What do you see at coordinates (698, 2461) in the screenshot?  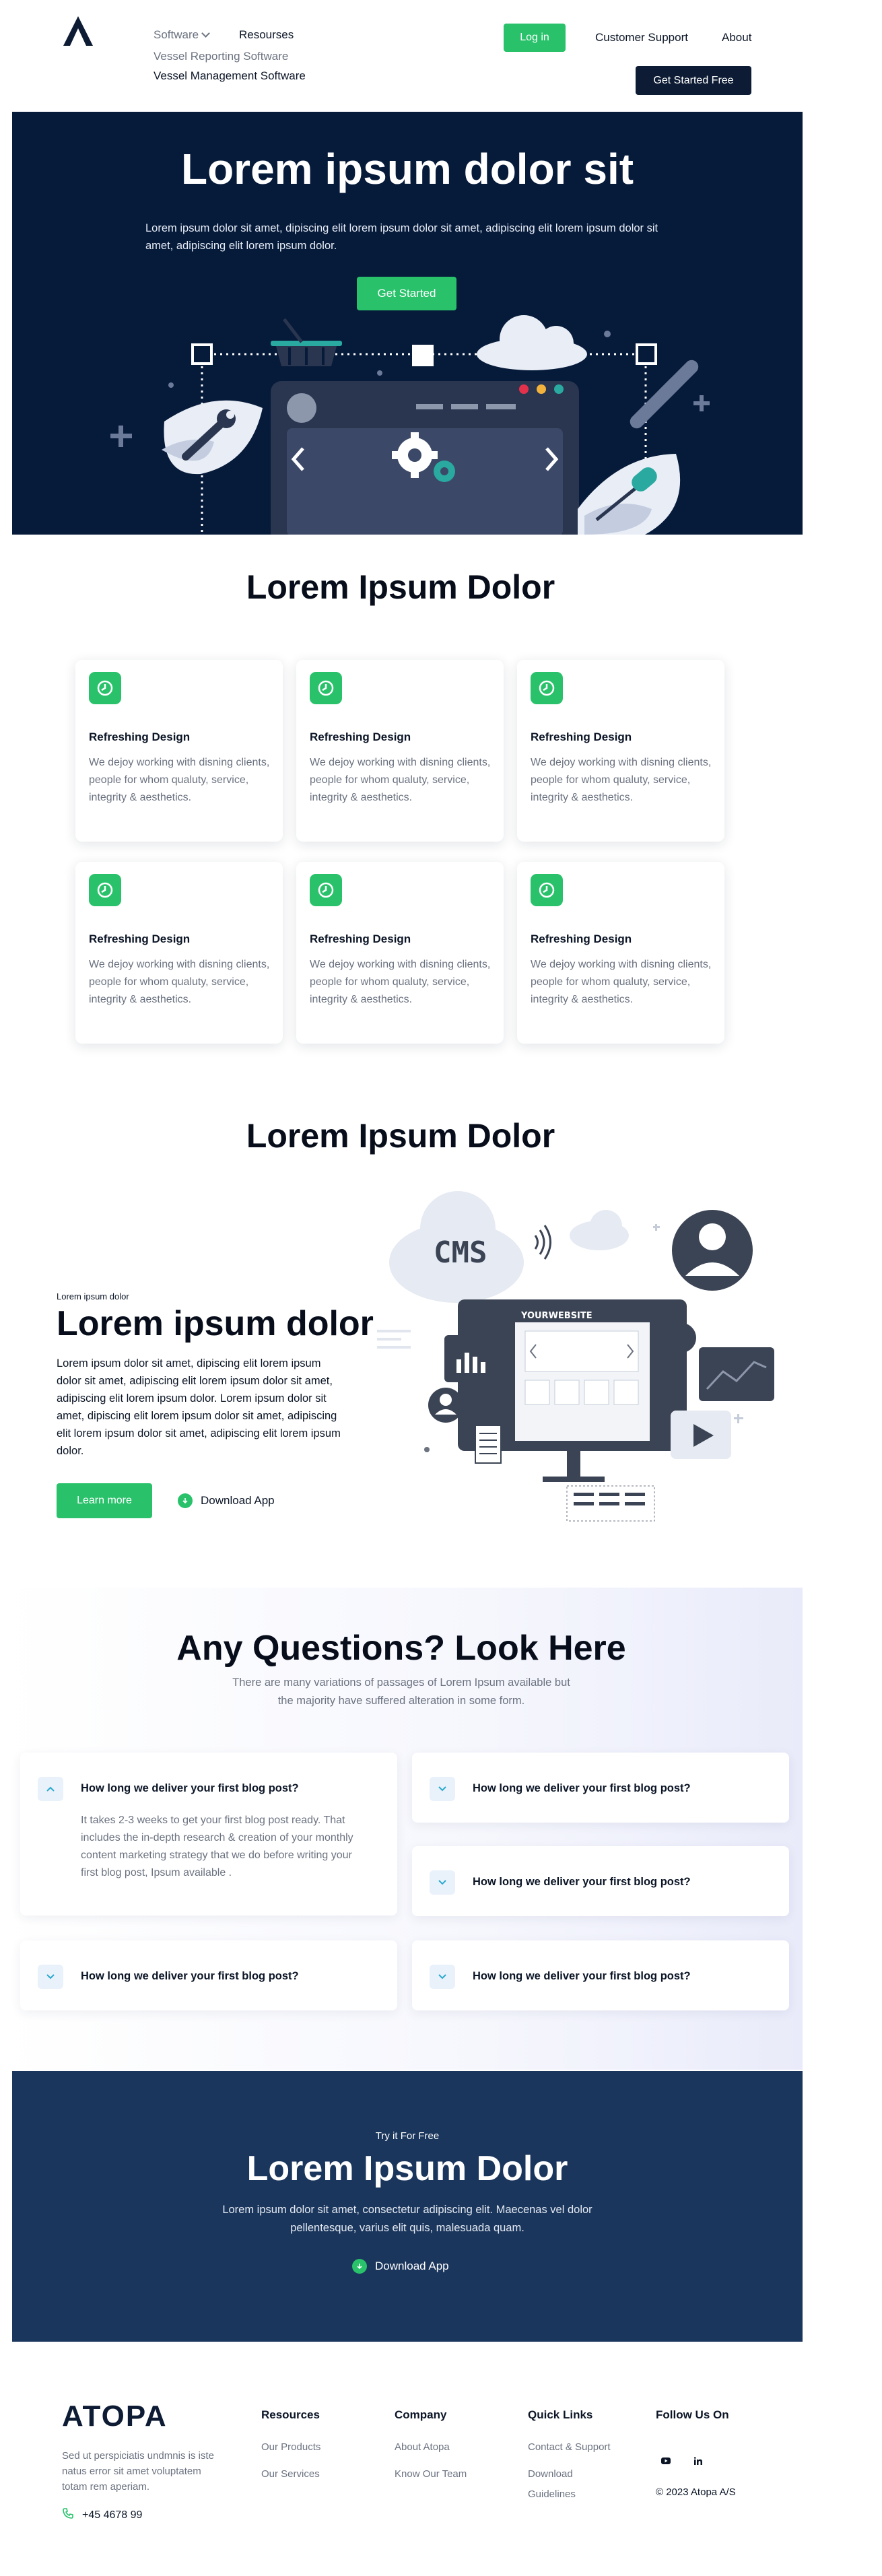 I see `linkedin-icon` at bounding box center [698, 2461].